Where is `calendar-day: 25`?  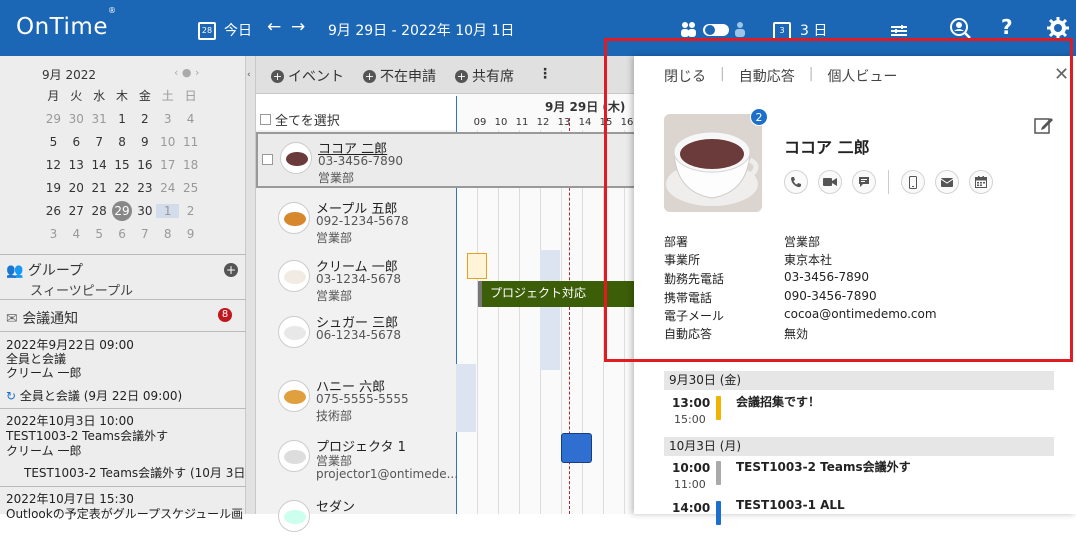 calendar-day: 25 is located at coordinates (190, 188).